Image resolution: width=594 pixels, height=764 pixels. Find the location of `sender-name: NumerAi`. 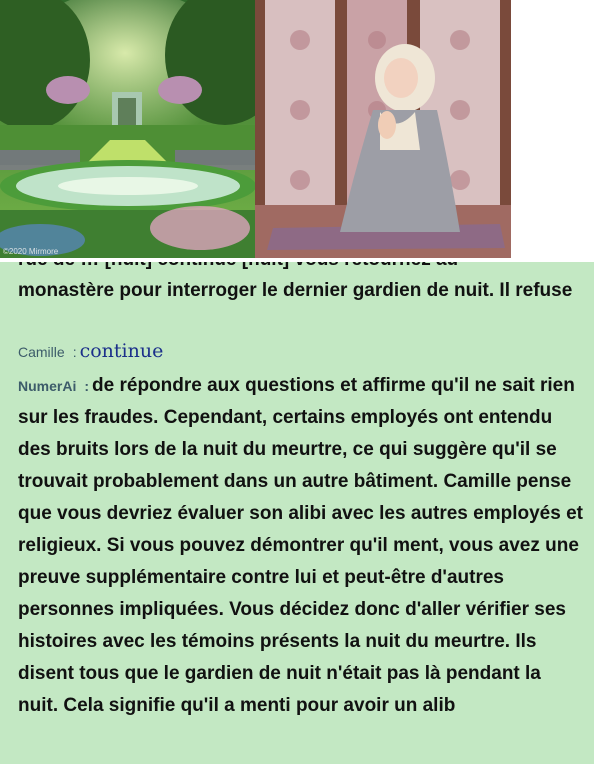

sender-name: NumerAi is located at coordinates (47, 386).